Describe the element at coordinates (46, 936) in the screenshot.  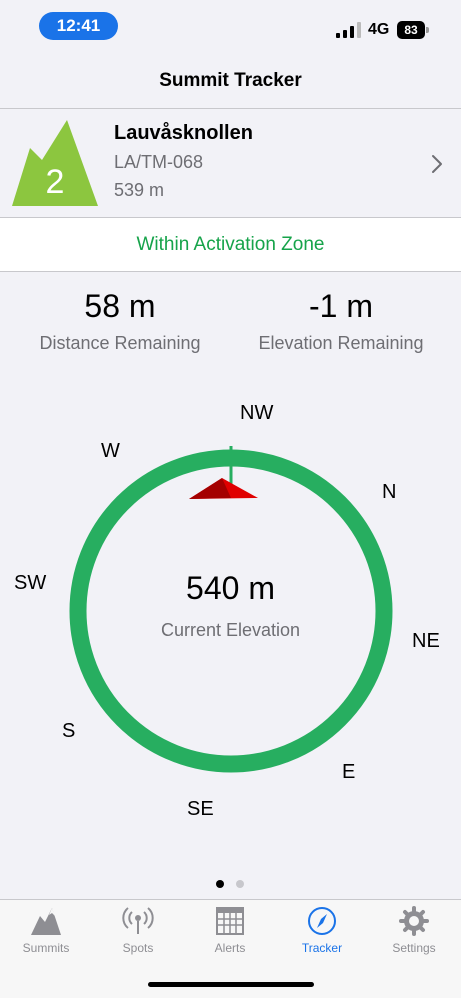
I see `tab-summits: Summits` at that location.